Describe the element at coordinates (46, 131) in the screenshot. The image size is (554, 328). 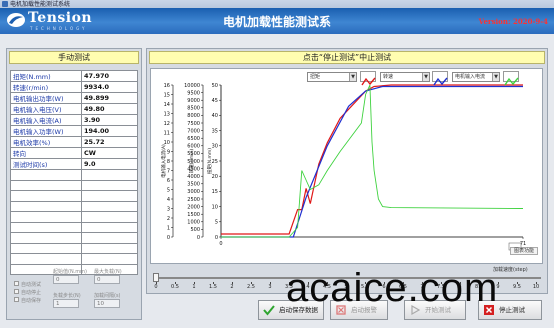
I see `row-label: 电机输入功率(W)` at that location.